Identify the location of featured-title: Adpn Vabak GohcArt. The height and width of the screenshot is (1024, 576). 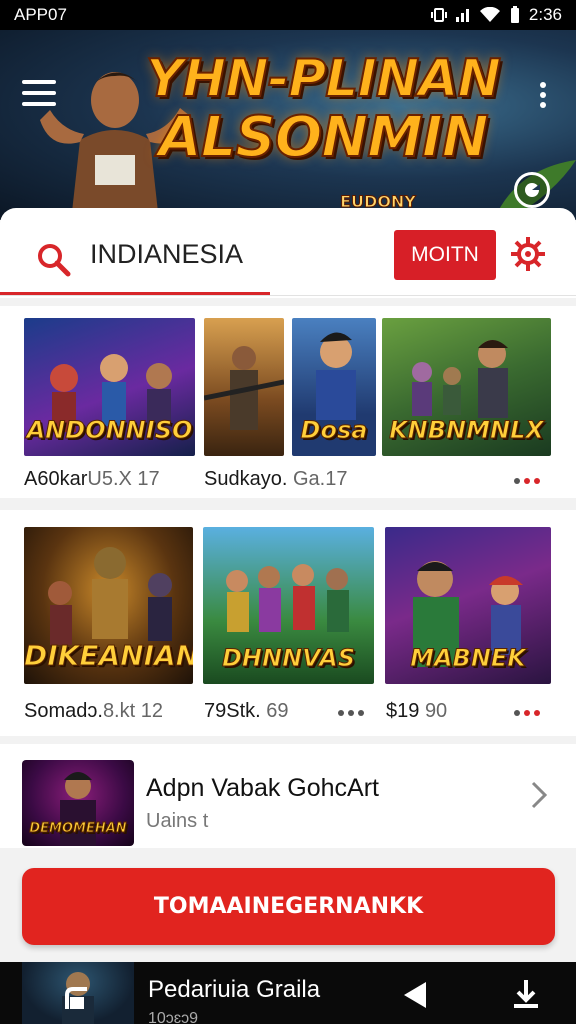
(263, 788).